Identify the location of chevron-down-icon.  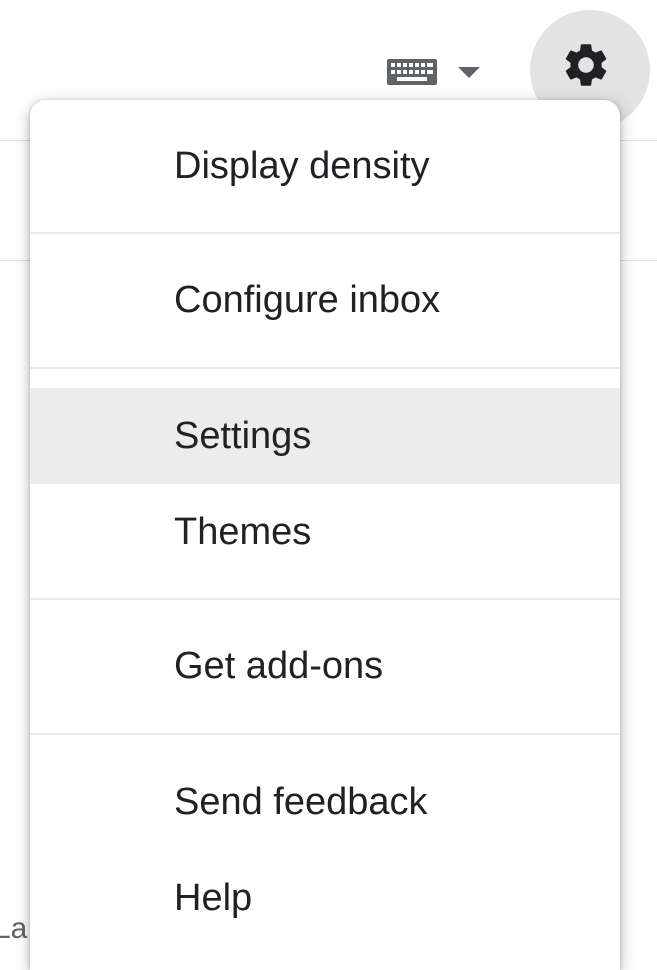
(469, 72).